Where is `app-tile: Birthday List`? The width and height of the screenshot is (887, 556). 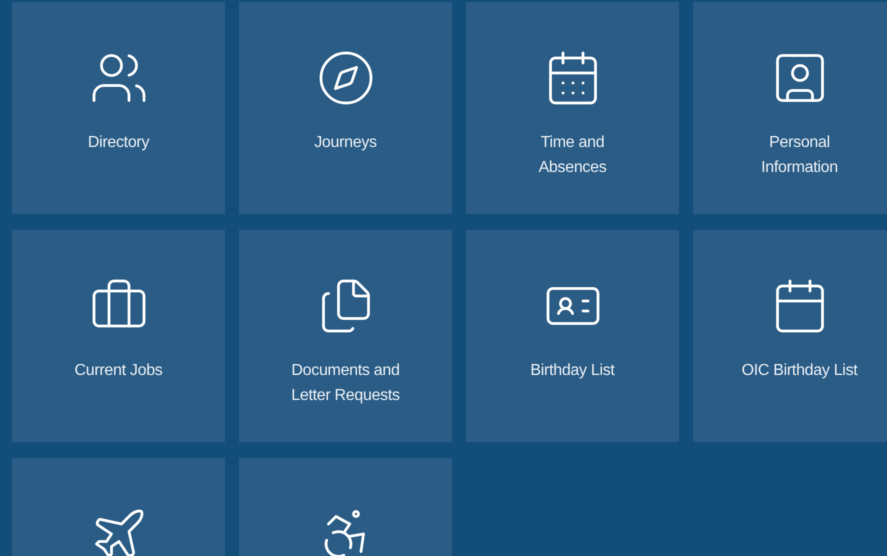 app-tile: Birthday List is located at coordinates (572, 336).